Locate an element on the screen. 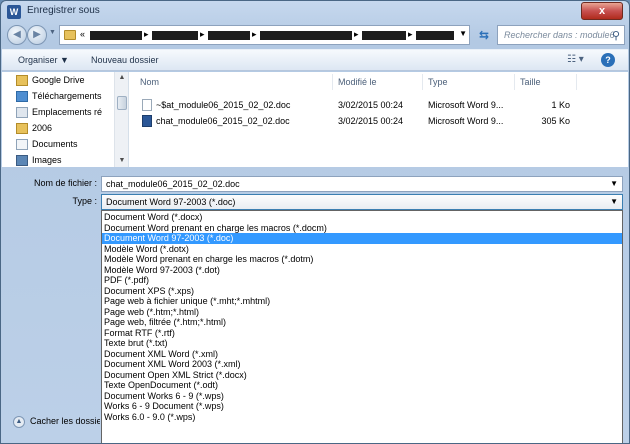 This screenshot has width=630, height=444. scroll-thumb is located at coordinates (122, 103).